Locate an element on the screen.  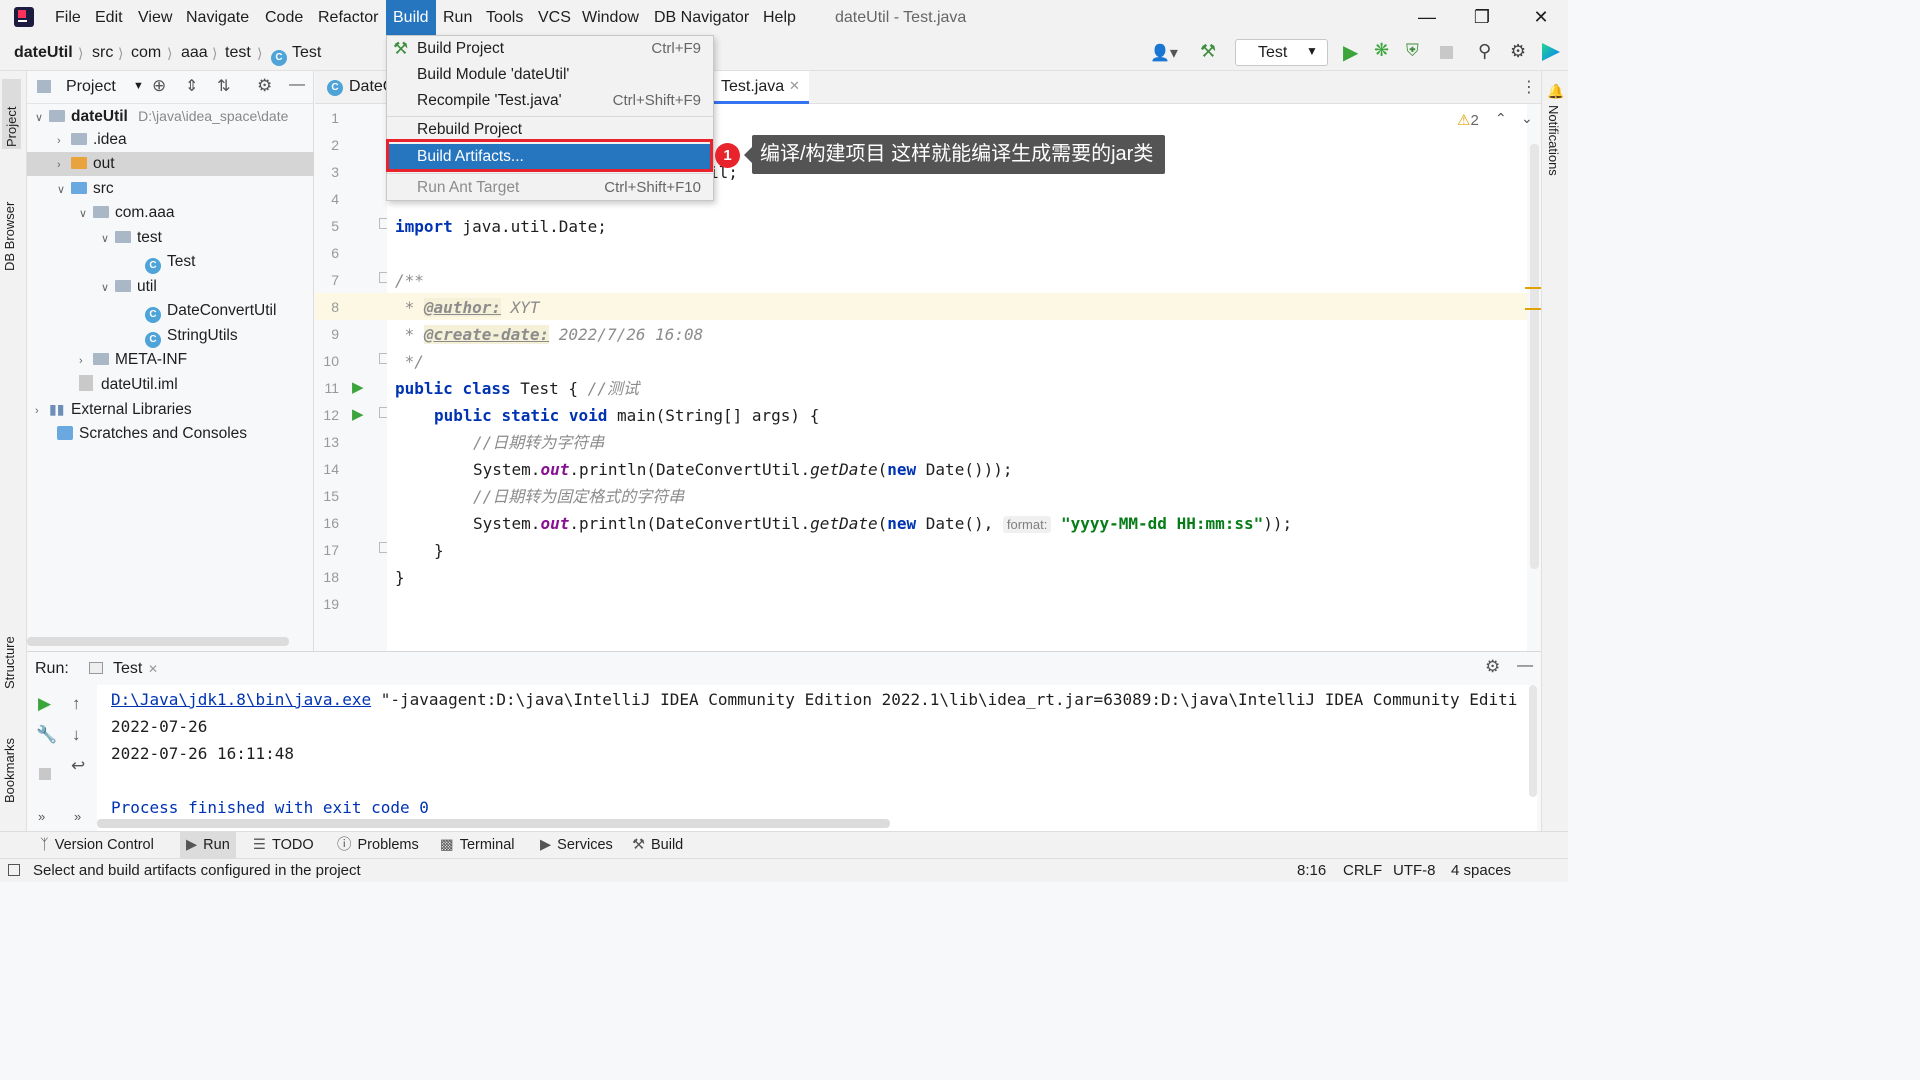
bottom-tab-run: ▶ Run is located at coordinates (208, 845).